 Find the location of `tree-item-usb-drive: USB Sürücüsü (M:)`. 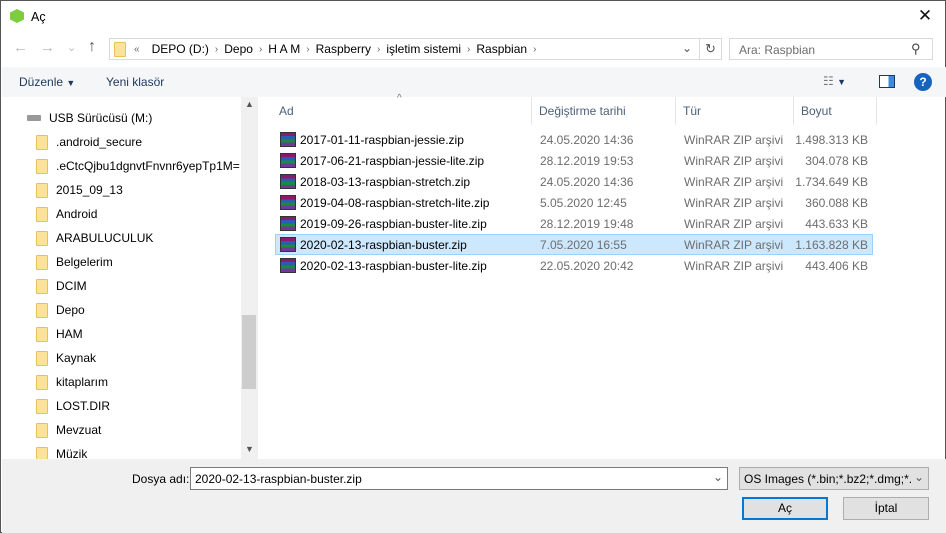

tree-item-usb-drive: USB Sürücüsü (M:) is located at coordinates (89, 118).